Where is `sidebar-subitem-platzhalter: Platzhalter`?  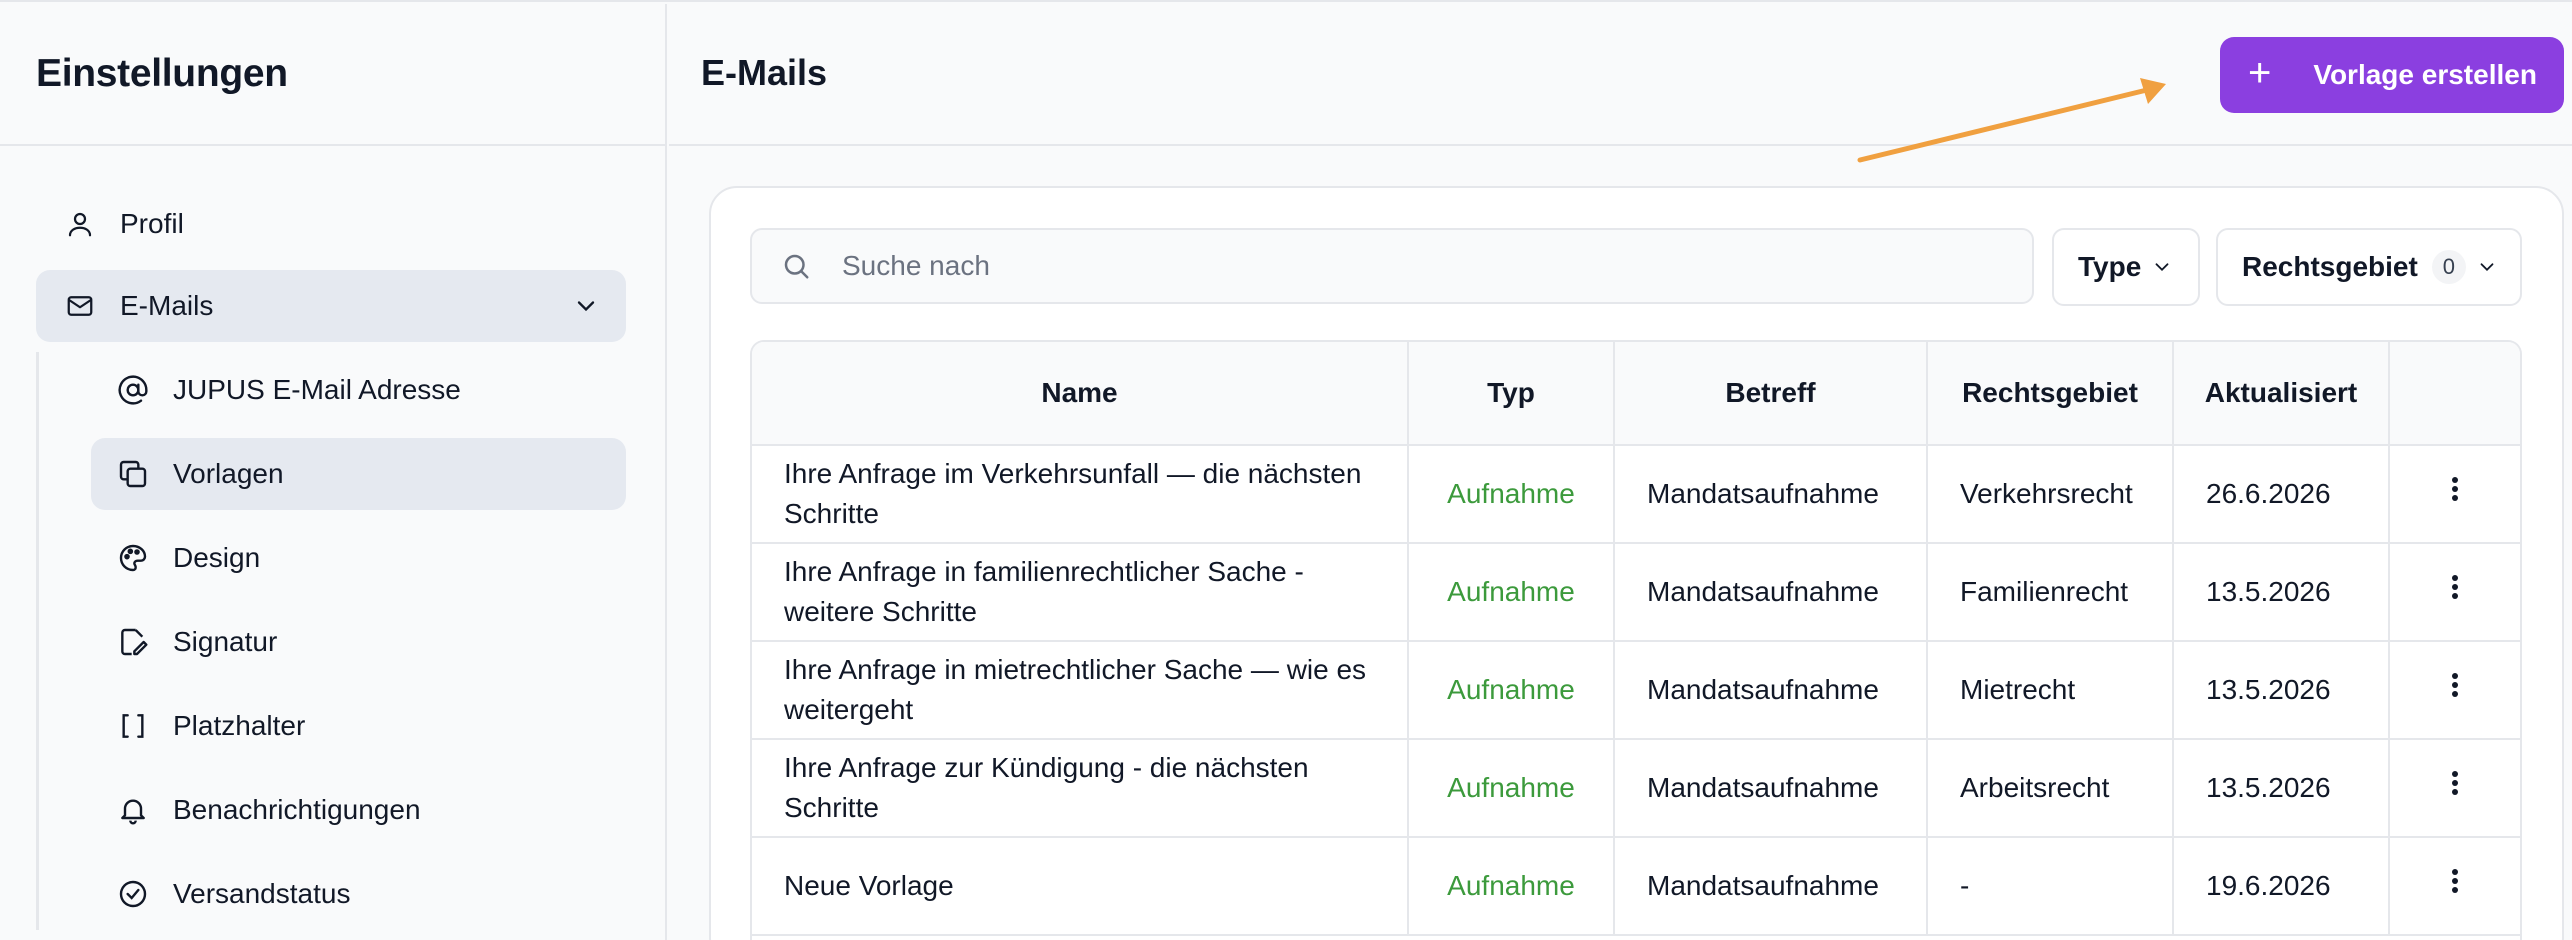
sidebar-subitem-platzhalter: Platzhalter is located at coordinates (358, 726).